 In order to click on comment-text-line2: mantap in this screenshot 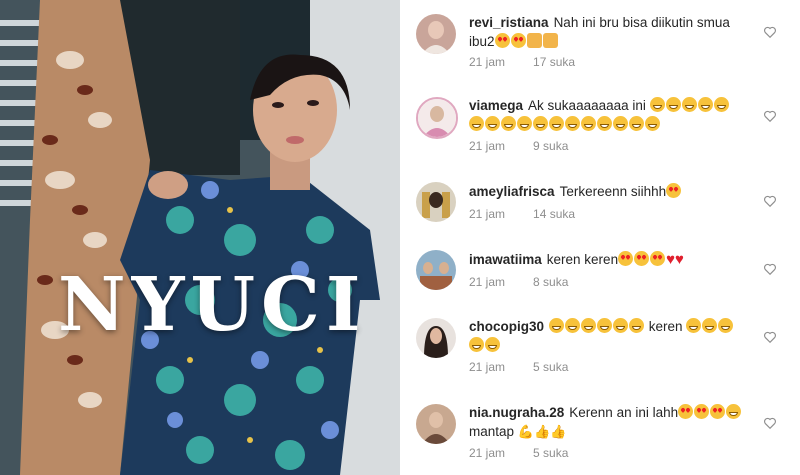, I will do `click(492, 431)`.